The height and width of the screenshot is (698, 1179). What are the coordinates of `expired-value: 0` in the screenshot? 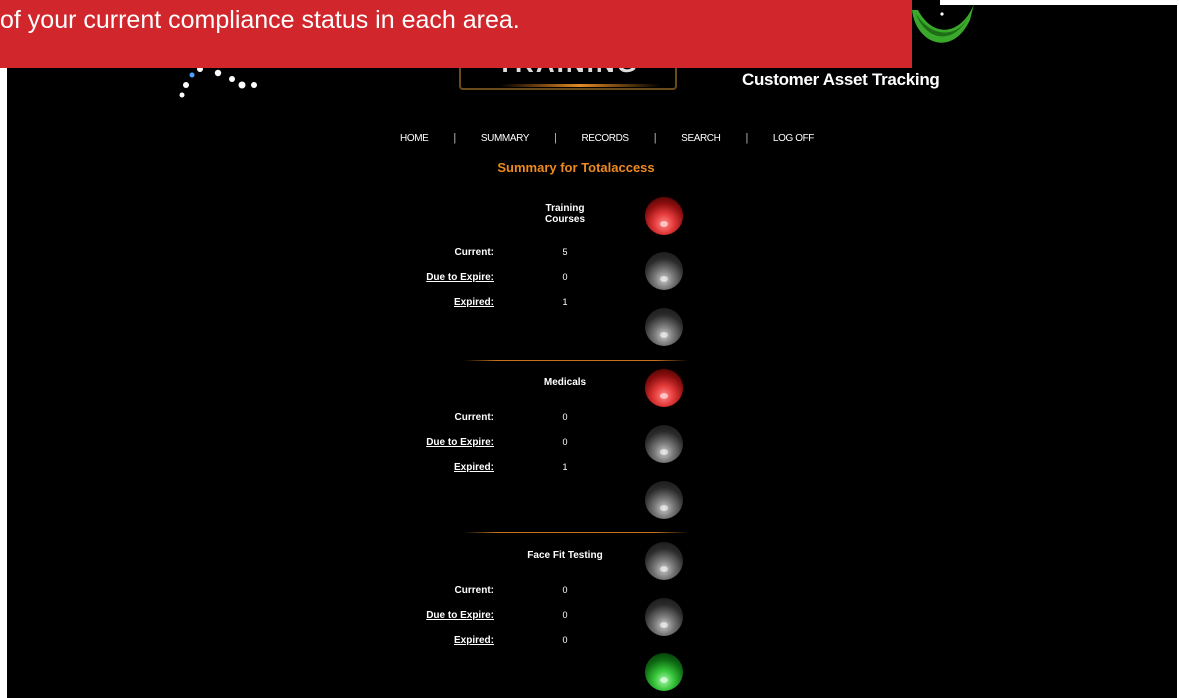 It's located at (565, 640).